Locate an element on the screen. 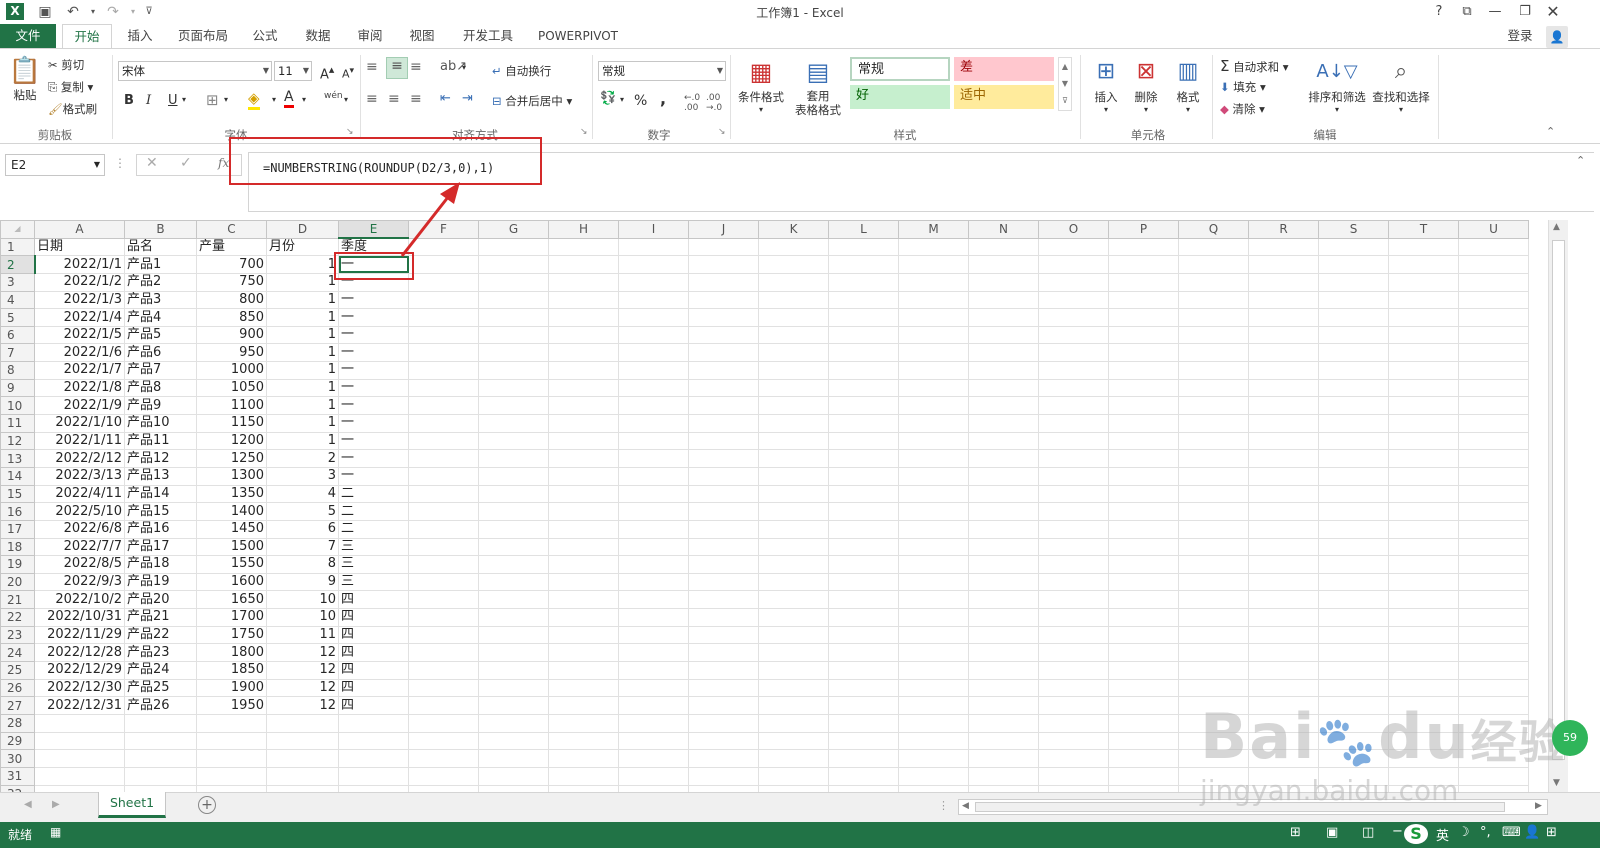 This screenshot has height=862, width=1600. cell: 产量 is located at coordinates (231, 247).